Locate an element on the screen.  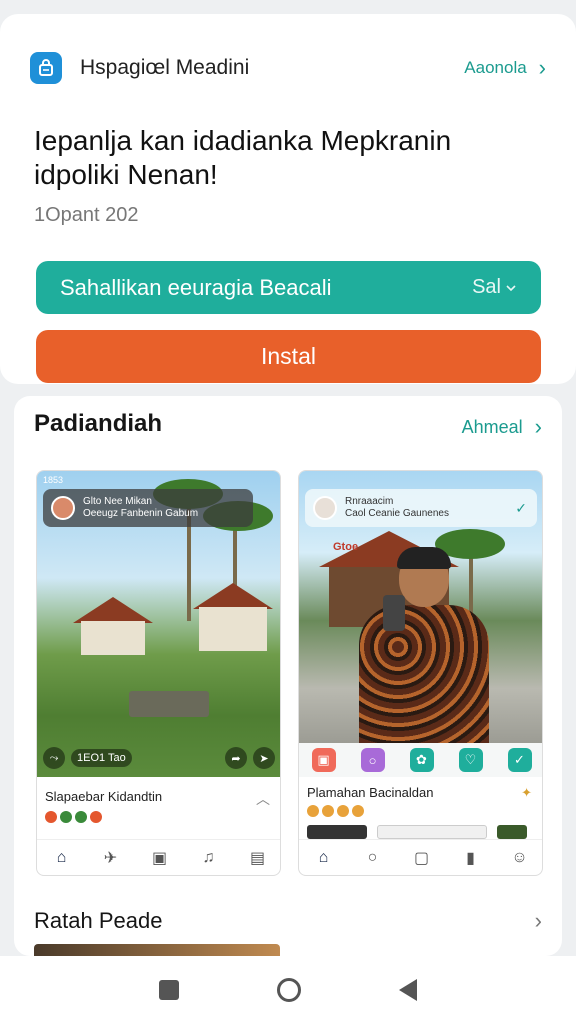
gift-icon: ▣ is located at coordinates (160, 858).